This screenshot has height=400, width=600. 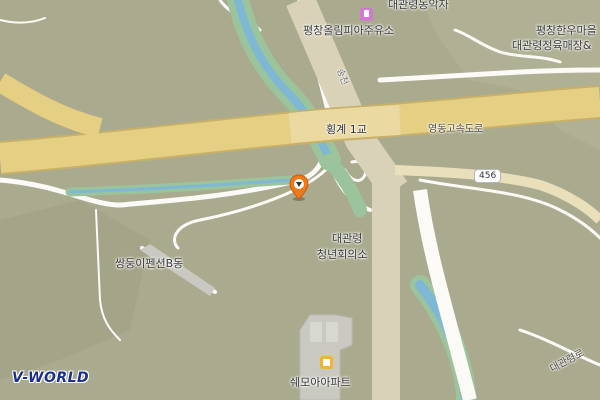 I want to click on gas-station-label: 평창올림피아주유소, so click(x=348, y=30).